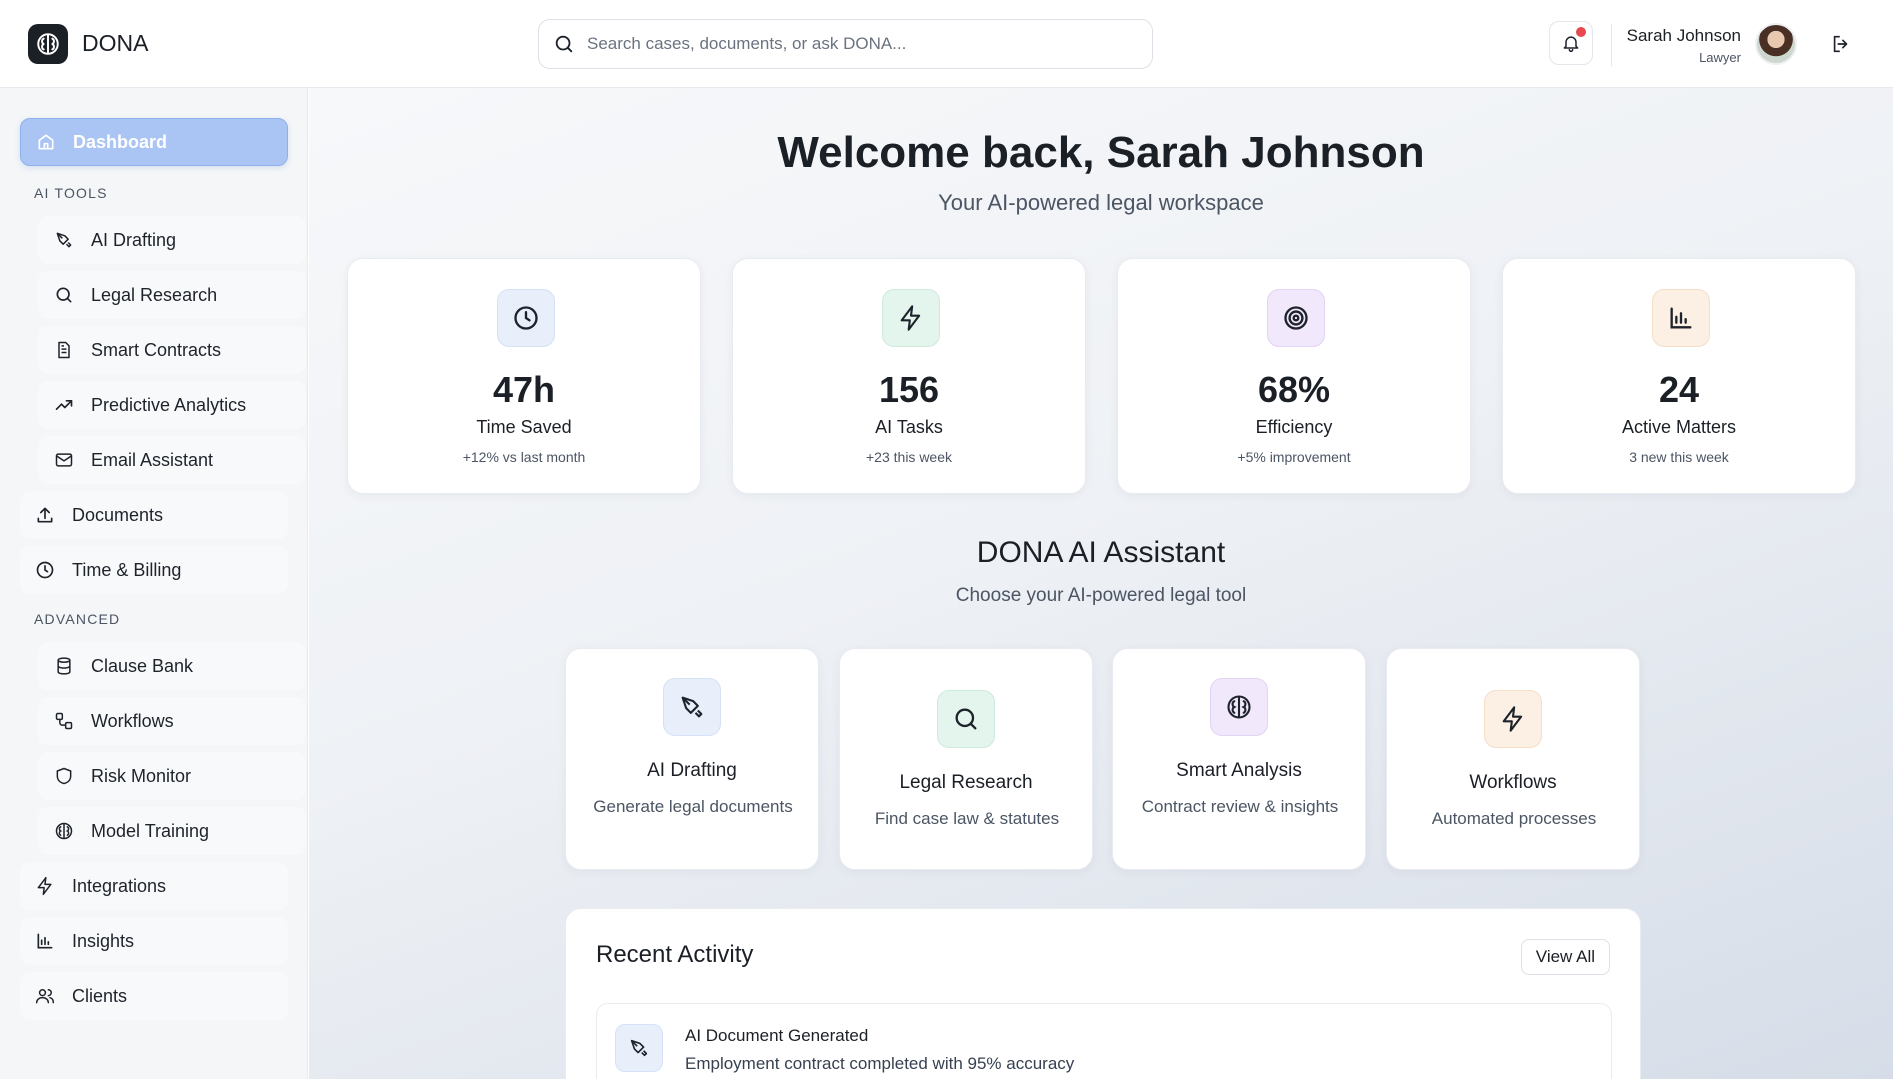  What do you see at coordinates (967, 818) in the screenshot?
I see `tool-description: Find case law & statutes` at bounding box center [967, 818].